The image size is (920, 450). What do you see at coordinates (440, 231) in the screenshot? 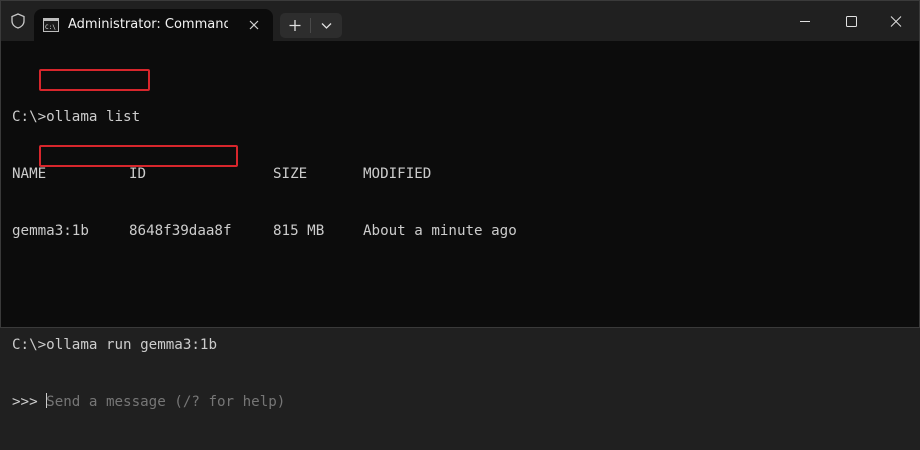
I see `model-modified: About a minute ago` at bounding box center [440, 231].